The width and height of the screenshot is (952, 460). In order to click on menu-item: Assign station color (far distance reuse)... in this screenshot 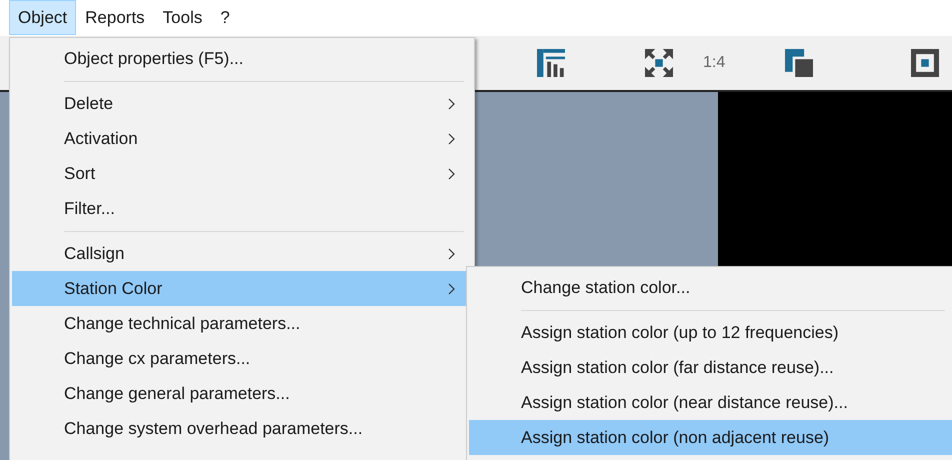, I will do `click(710, 367)`.